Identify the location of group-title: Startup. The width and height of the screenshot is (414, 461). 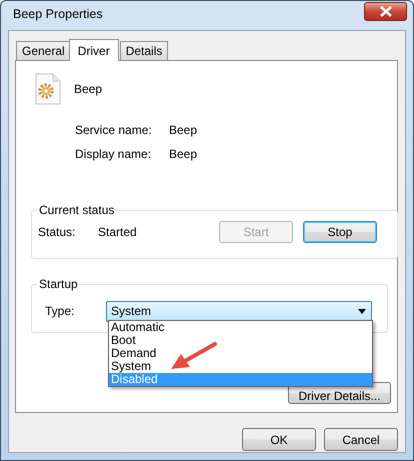
(58, 284).